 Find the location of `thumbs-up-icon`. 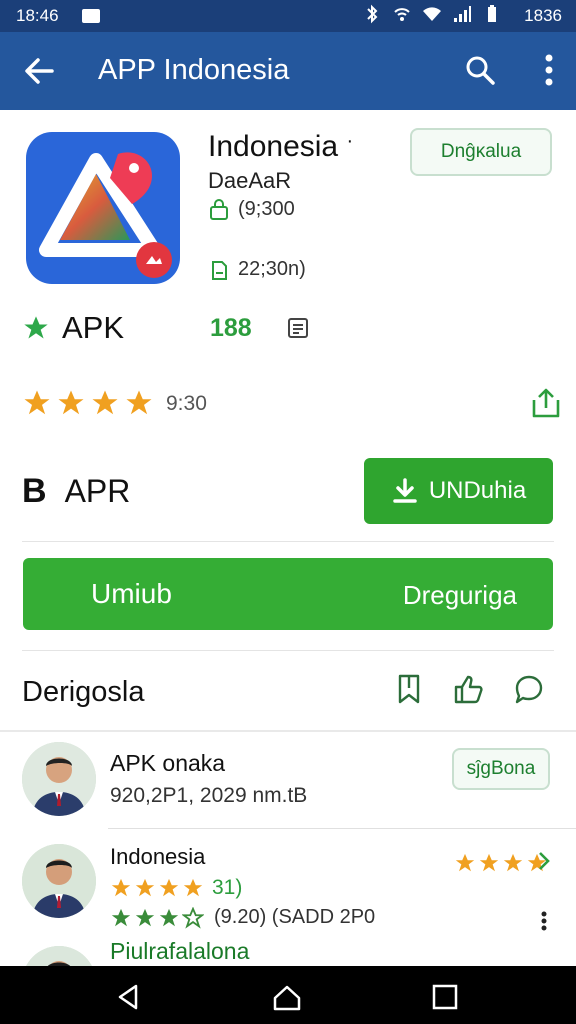

thumbs-up-icon is located at coordinates (469, 689).